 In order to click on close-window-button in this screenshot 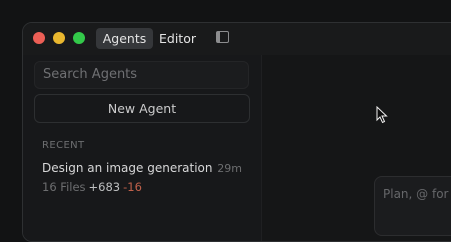, I will do `click(39, 38)`.